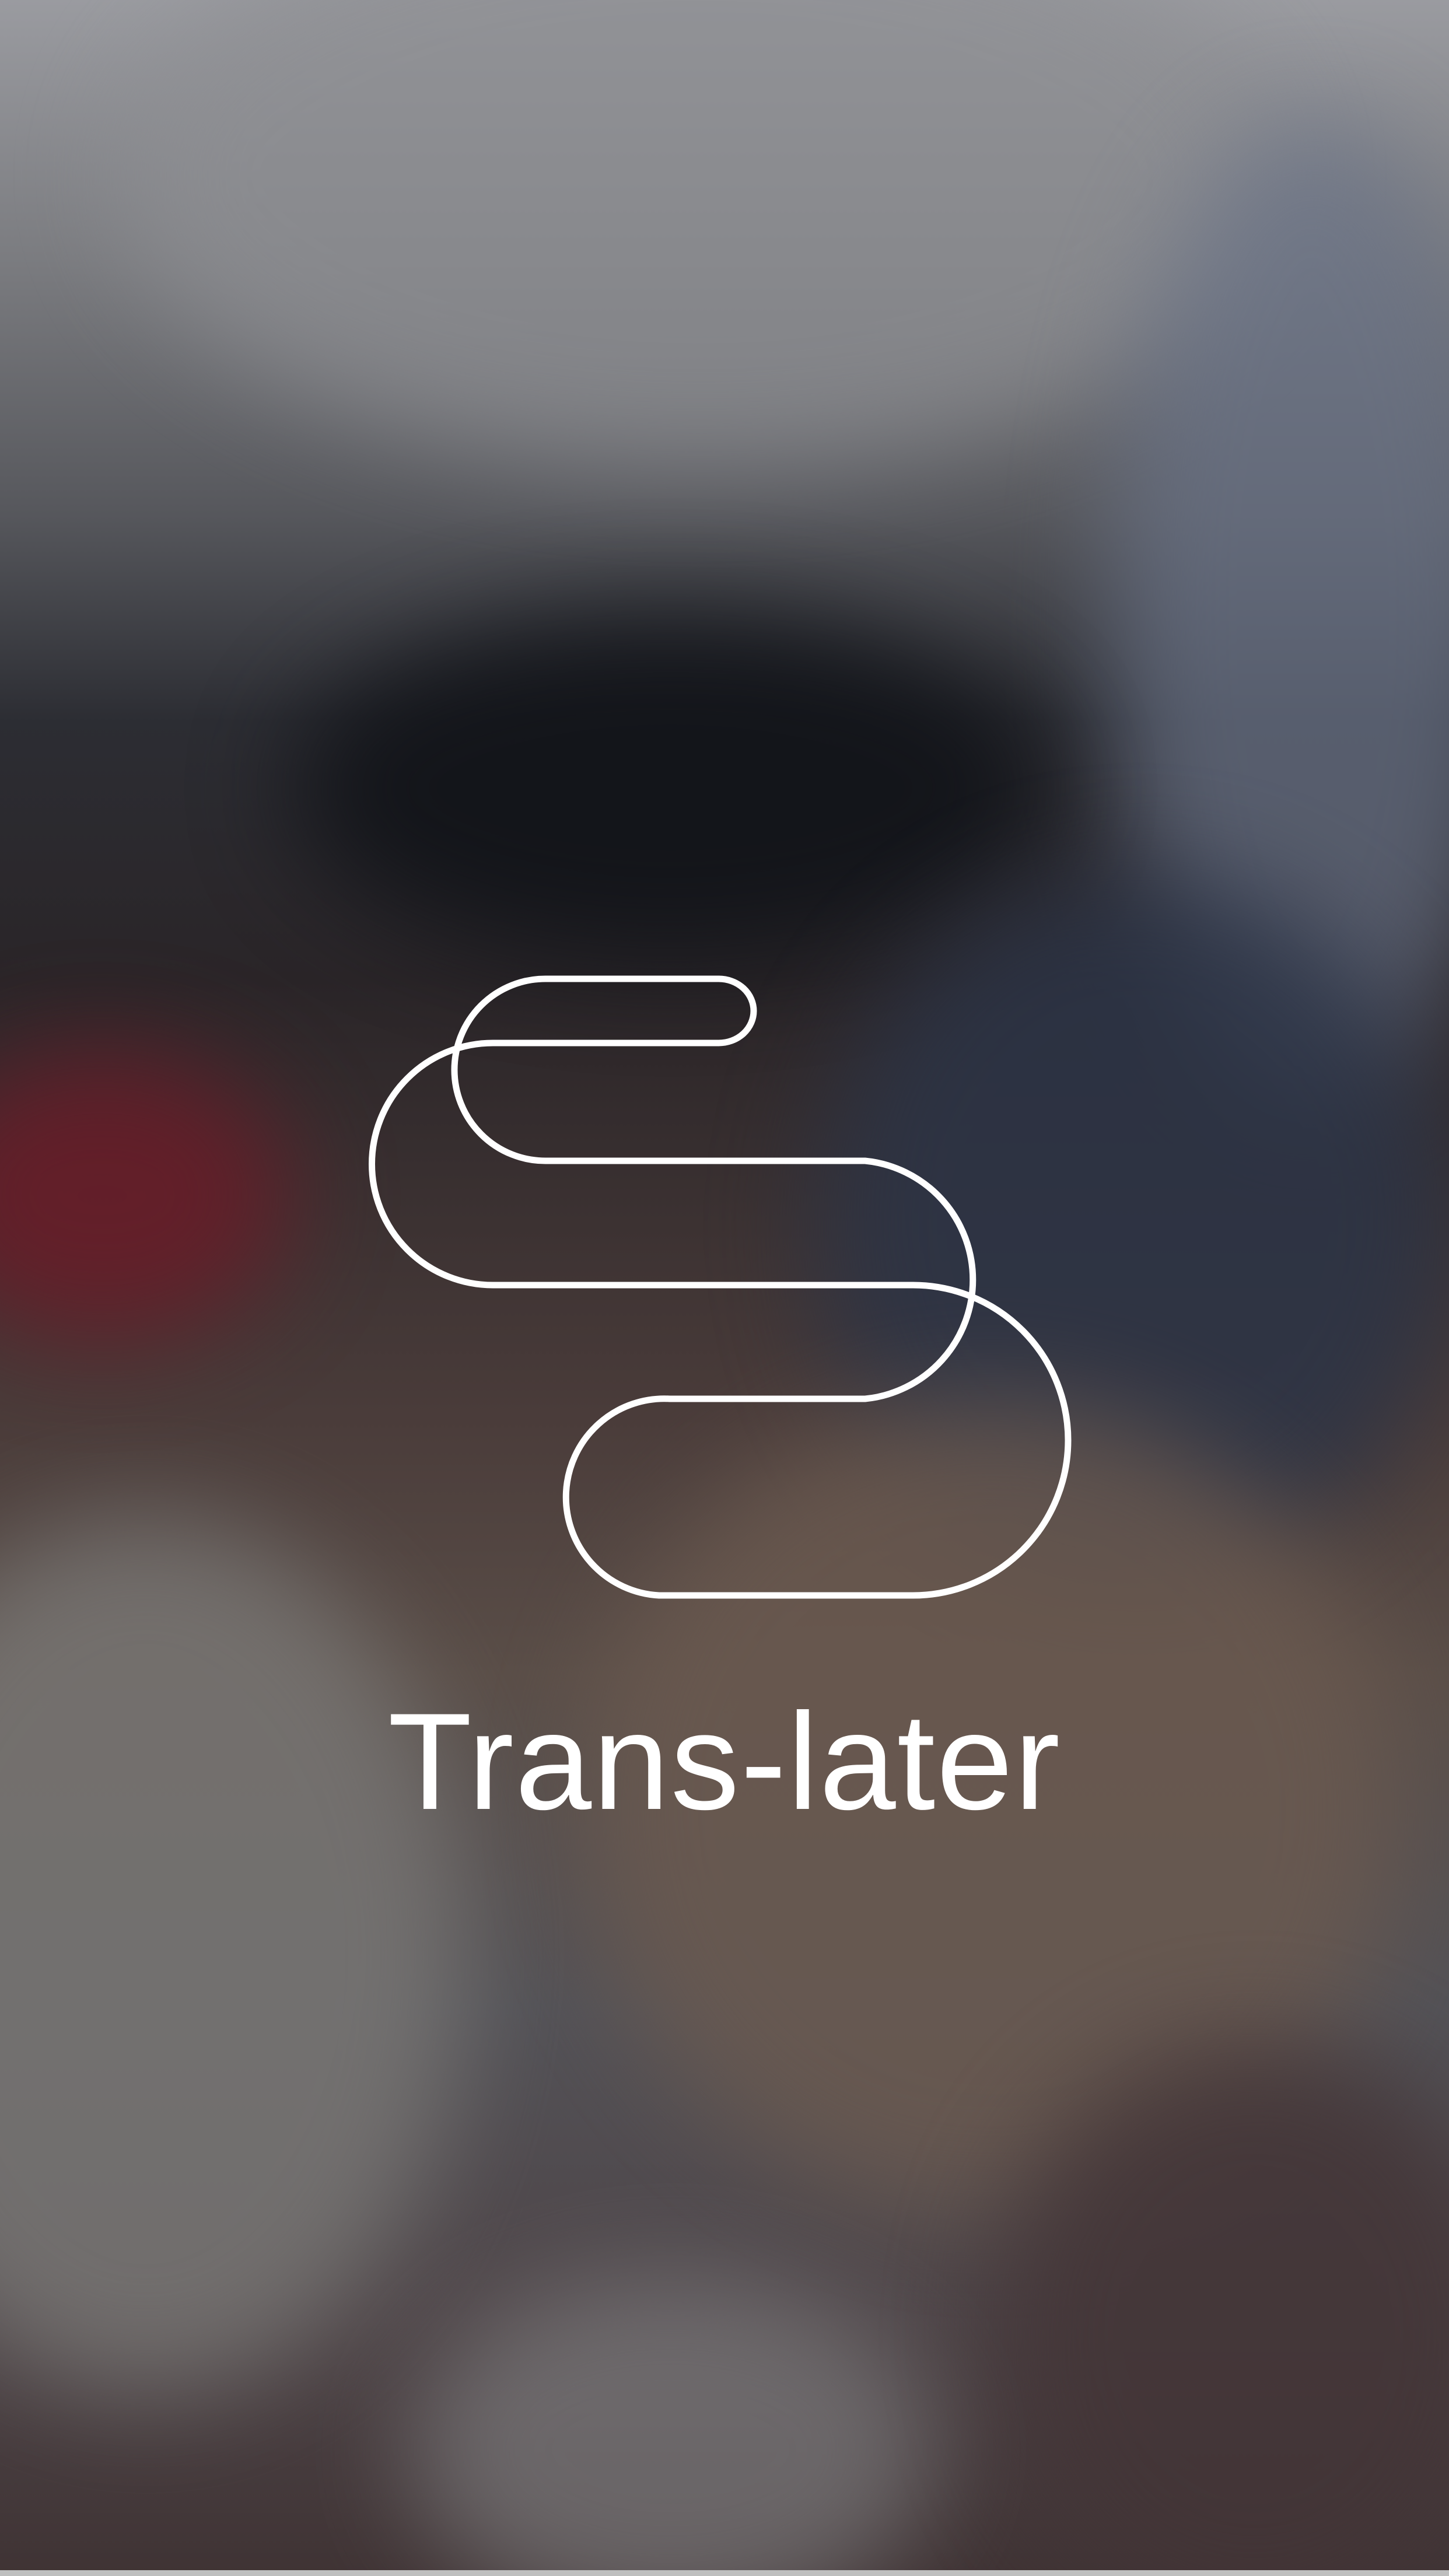  I want to click on bottom-edge, so click(724, 2573).